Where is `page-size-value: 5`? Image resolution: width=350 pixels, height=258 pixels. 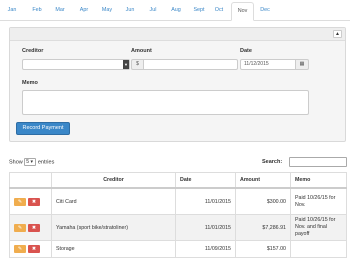 page-size-value: 5 is located at coordinates (28, 162).